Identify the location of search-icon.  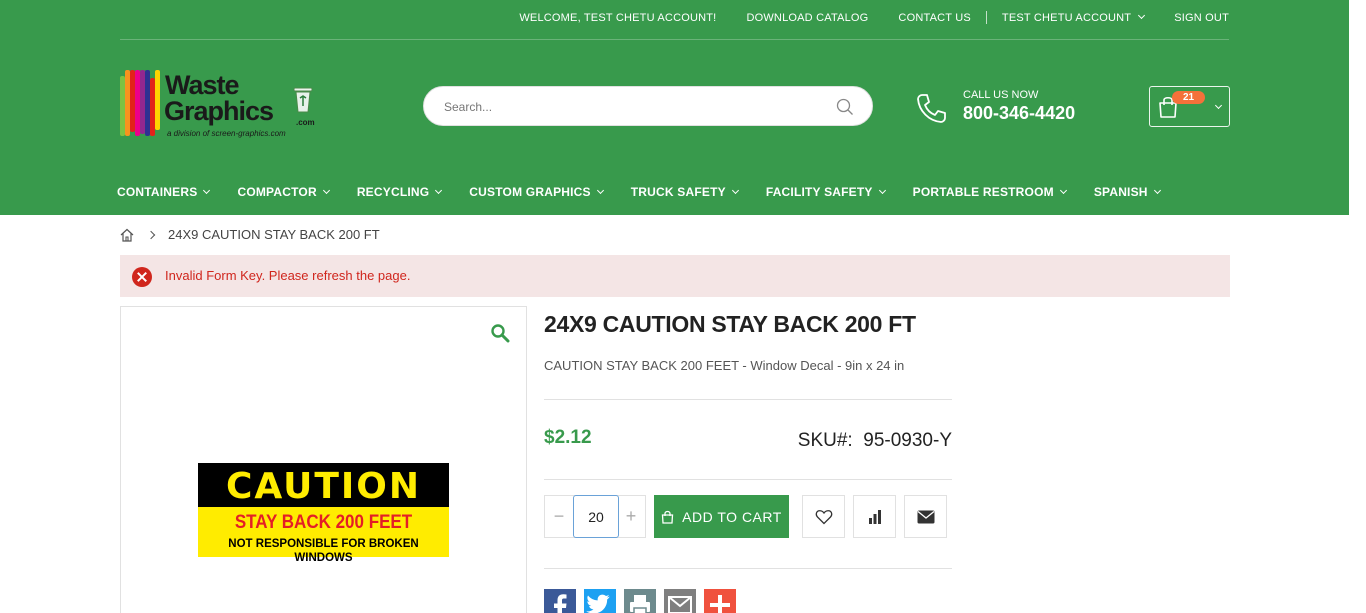
(845, 107).